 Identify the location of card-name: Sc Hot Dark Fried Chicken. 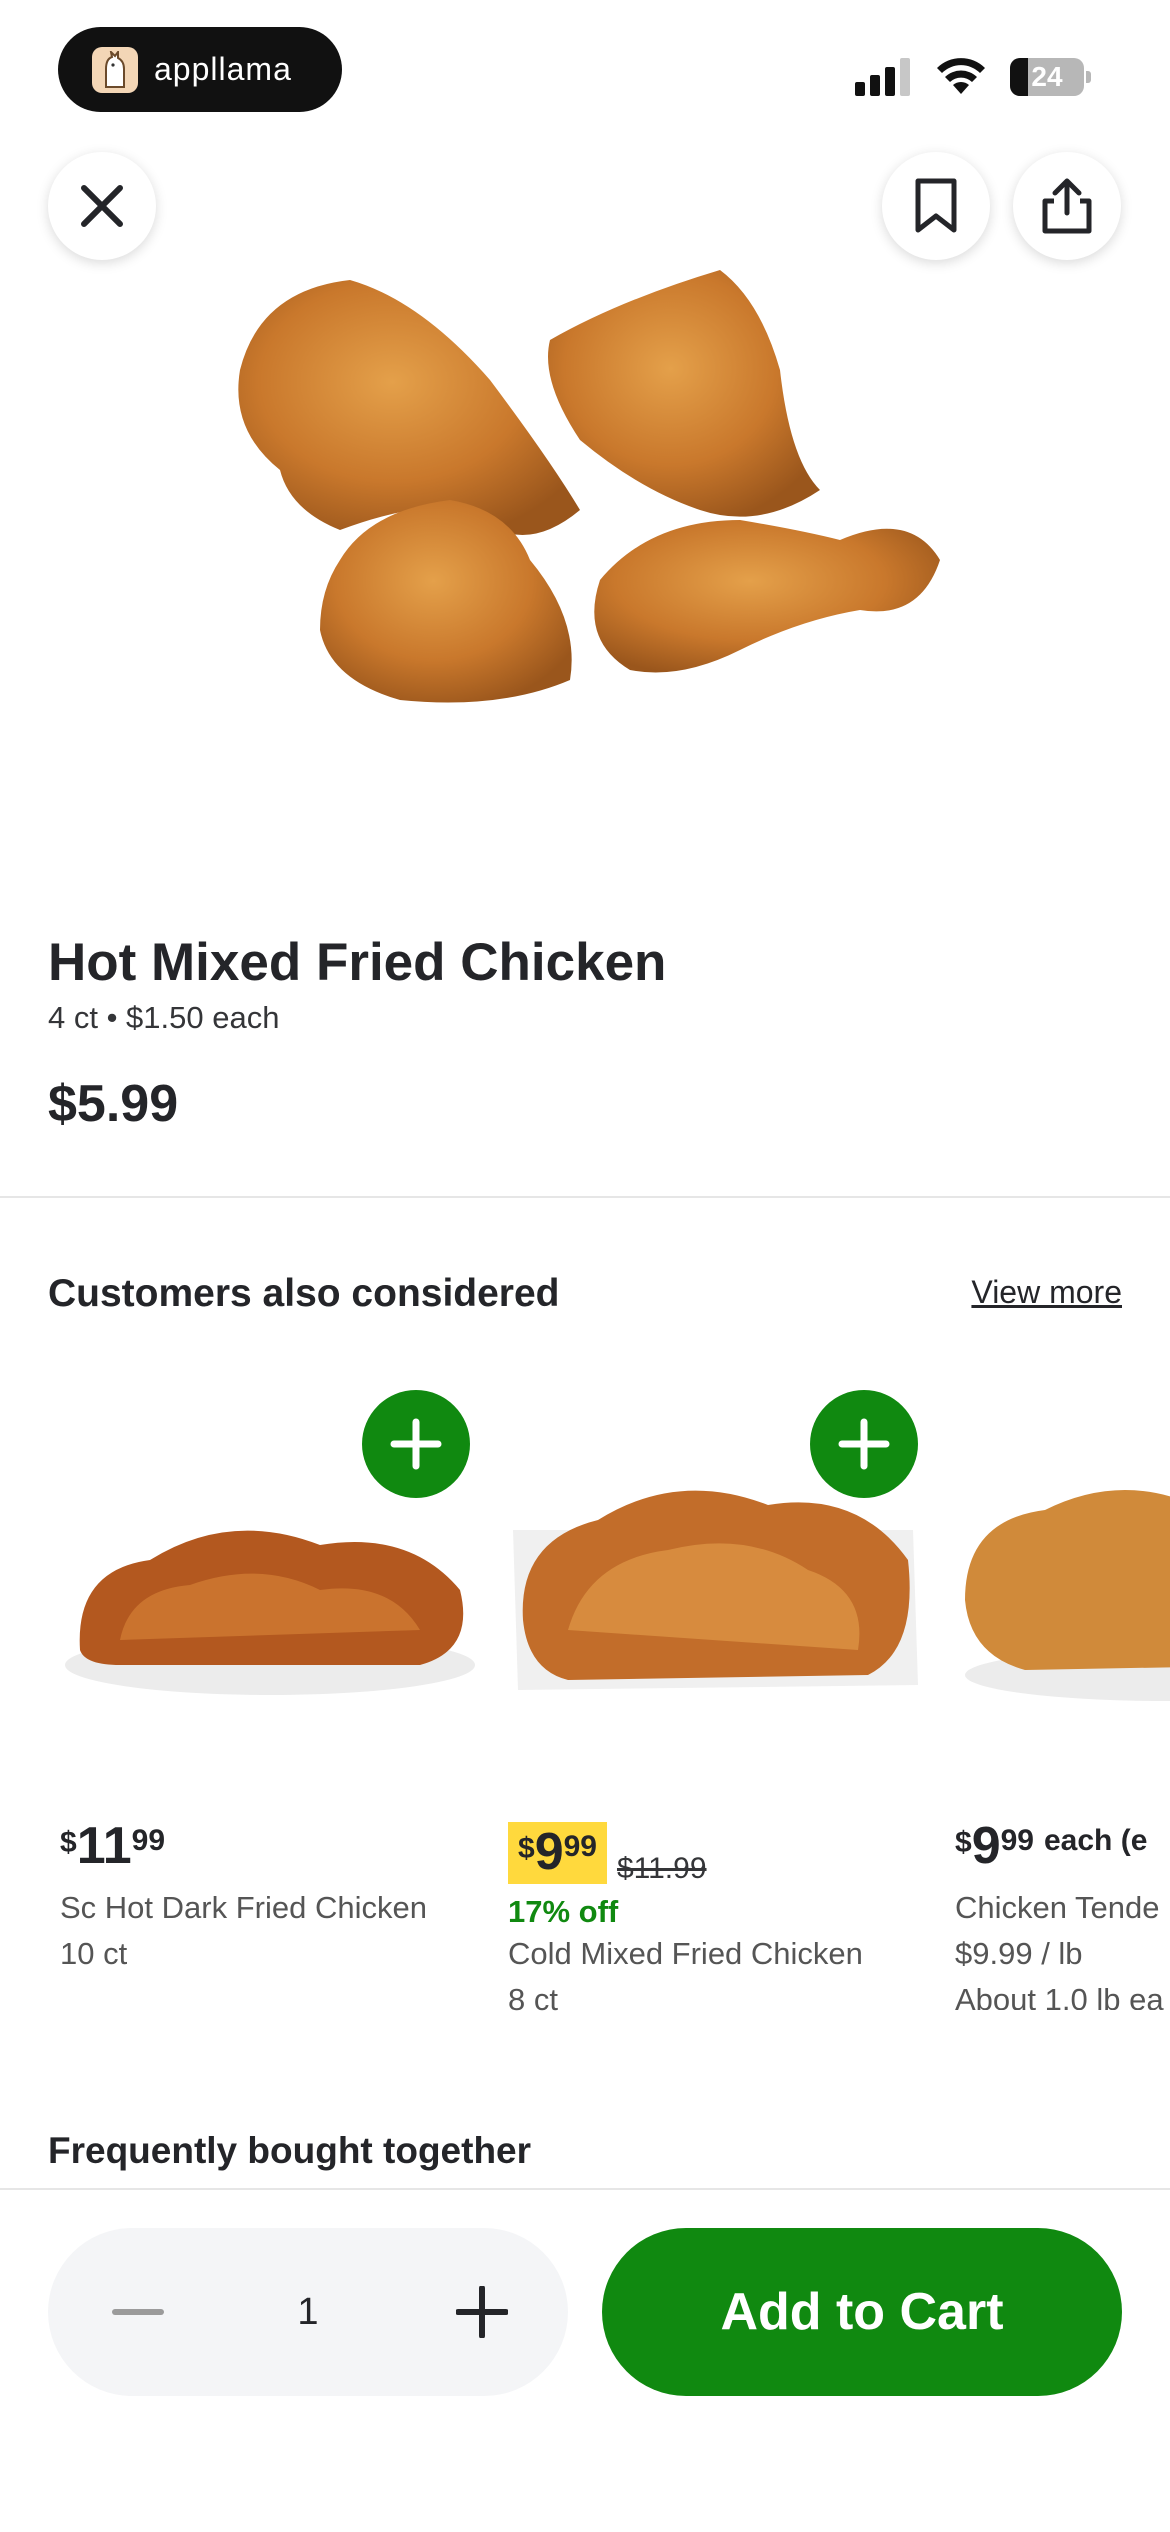
(243, 1907).